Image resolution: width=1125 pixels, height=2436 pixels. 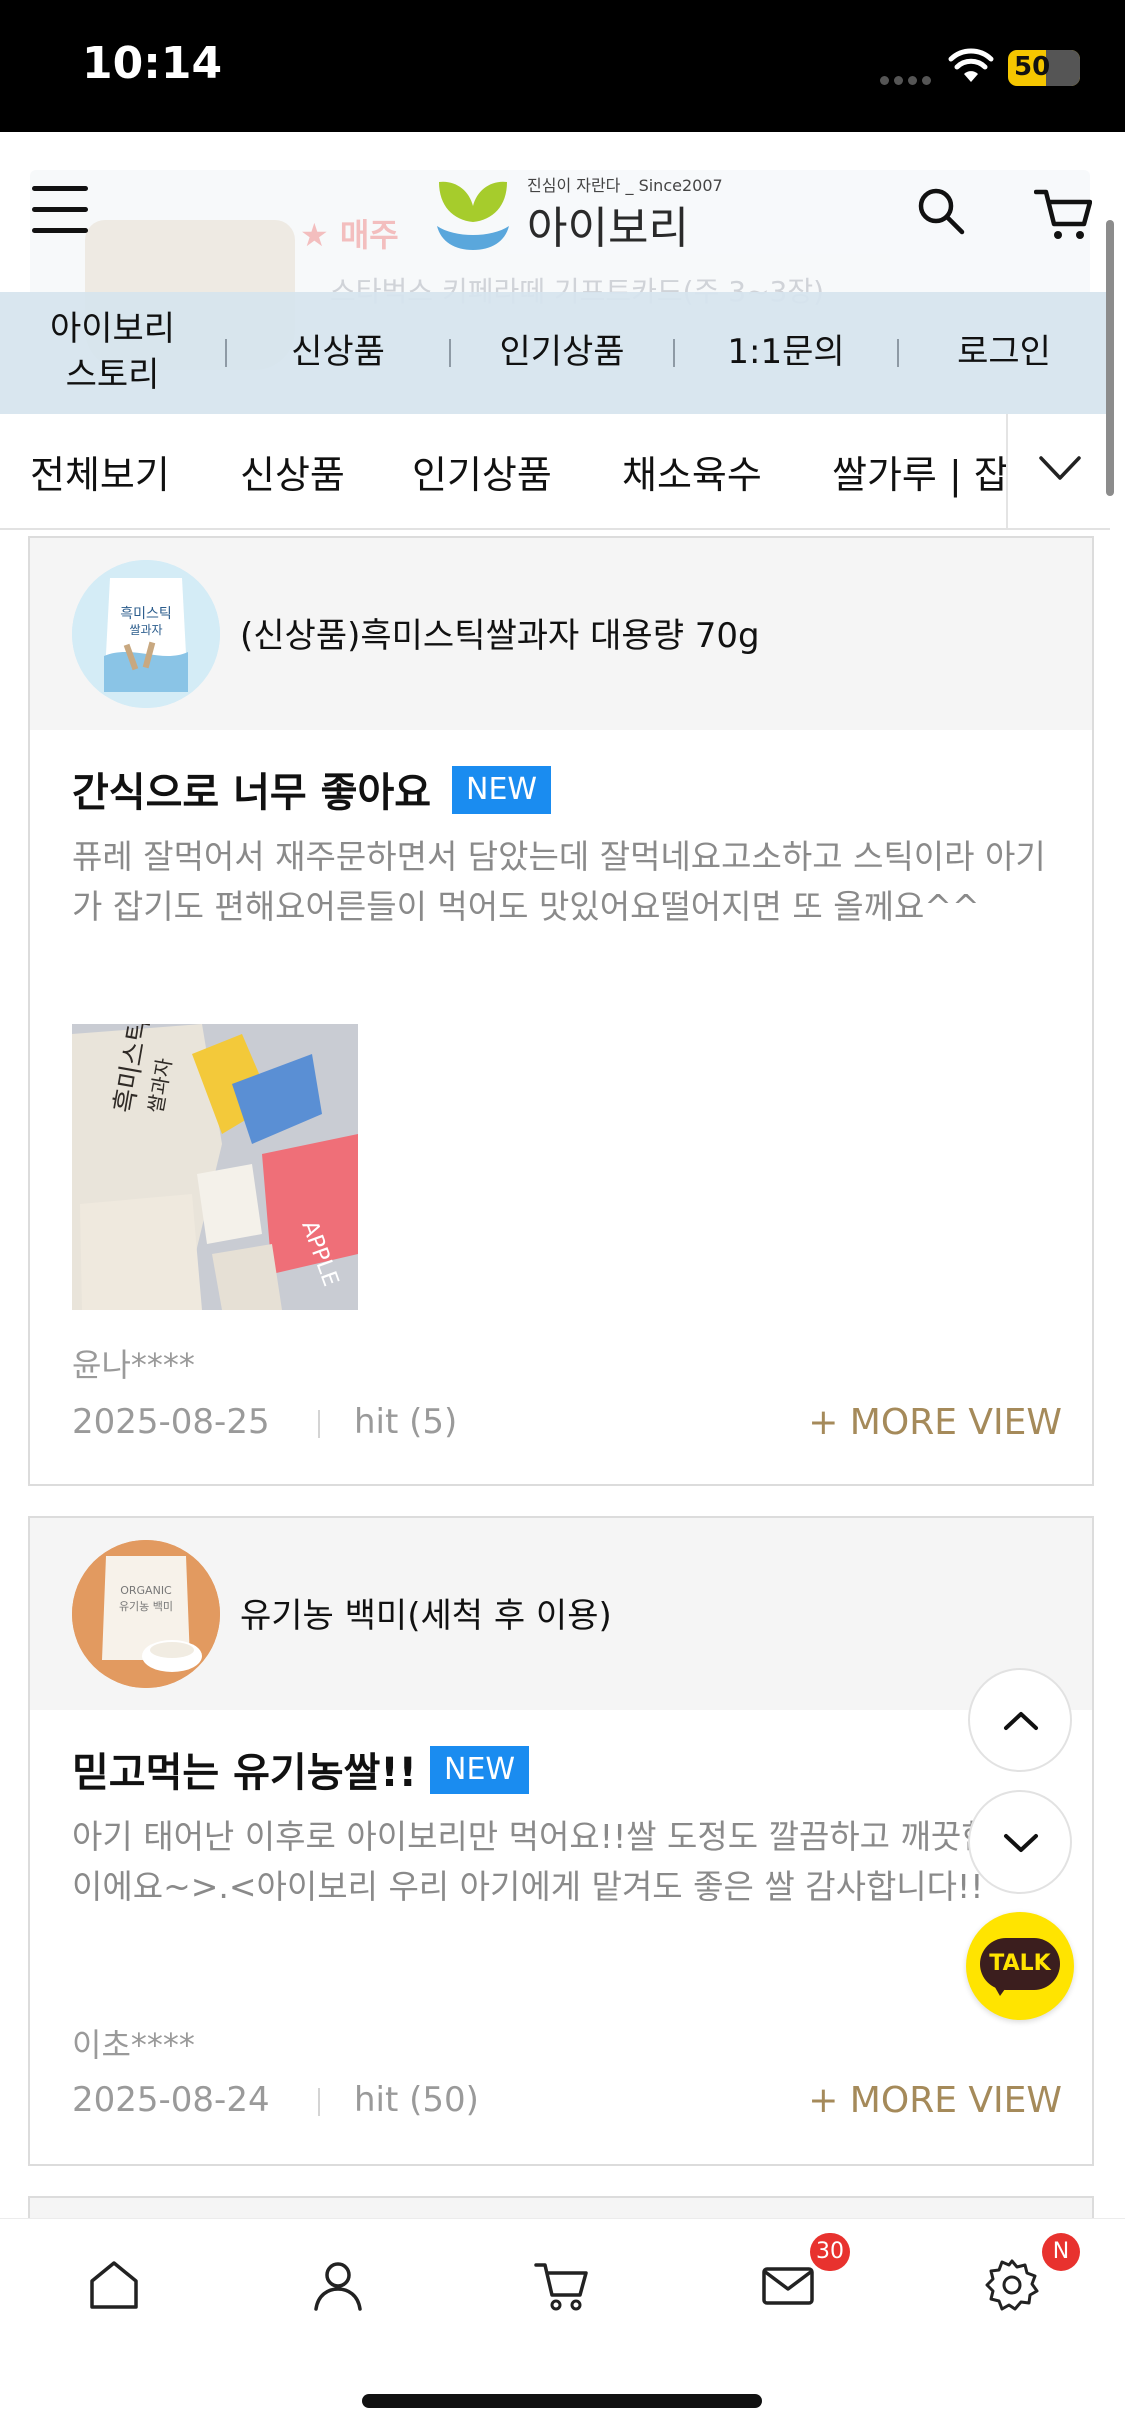 What do you see at coordinates (251, 789) in the screenshot?
I see `review-title: 간식으로 너무 좋아요` at bounding box center [251, 789].